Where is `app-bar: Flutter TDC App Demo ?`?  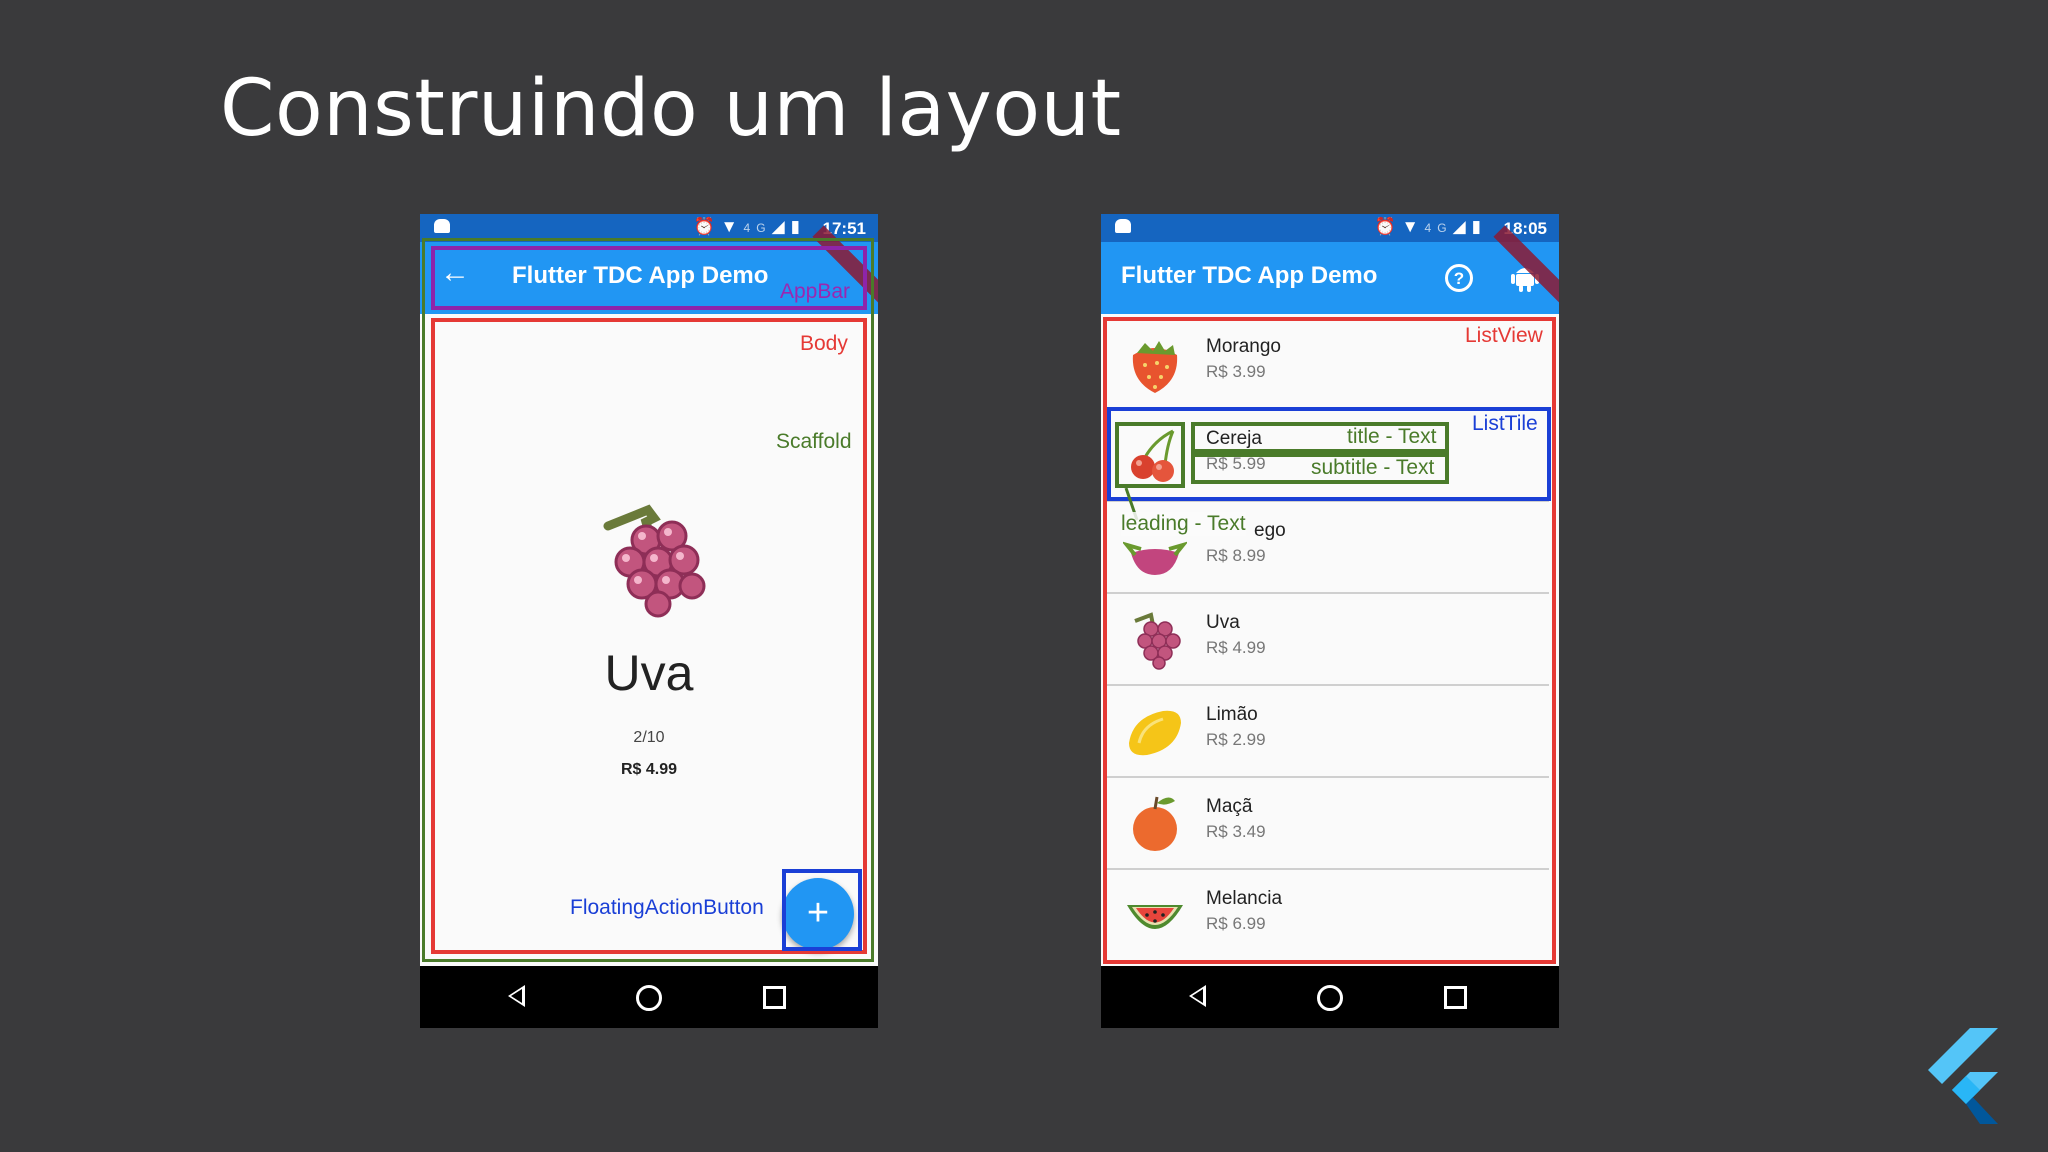
app-bar: Flutter TDC App Demo ? is located at coordinates (1330, 270).